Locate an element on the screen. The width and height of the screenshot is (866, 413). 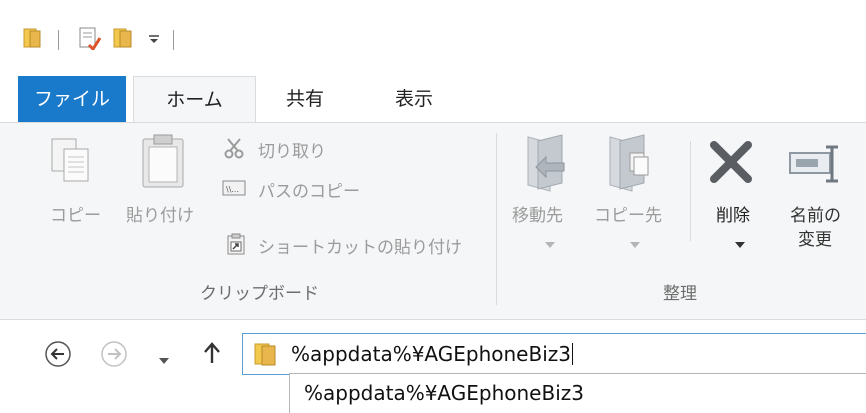
copy-to-label: コピー先 is located at coordinates (628, 216).